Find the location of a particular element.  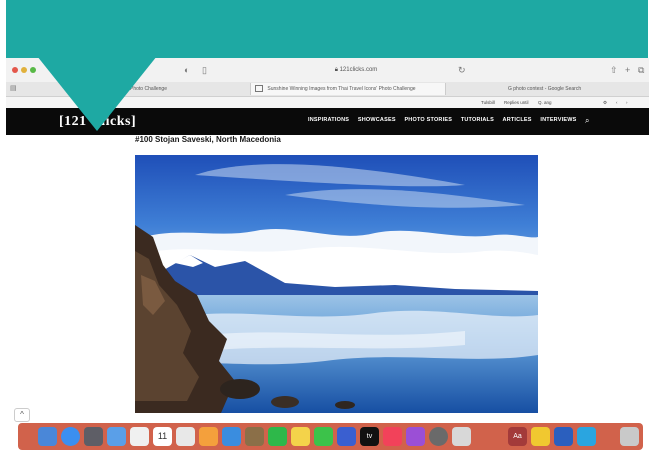

word-icon is located at coordinates (563, 436).